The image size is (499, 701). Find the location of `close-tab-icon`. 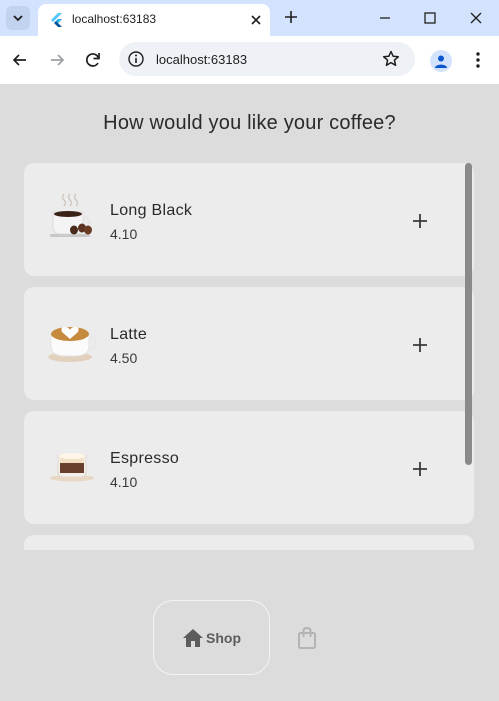

close-tab-icon is located at coordinates (256, 20).